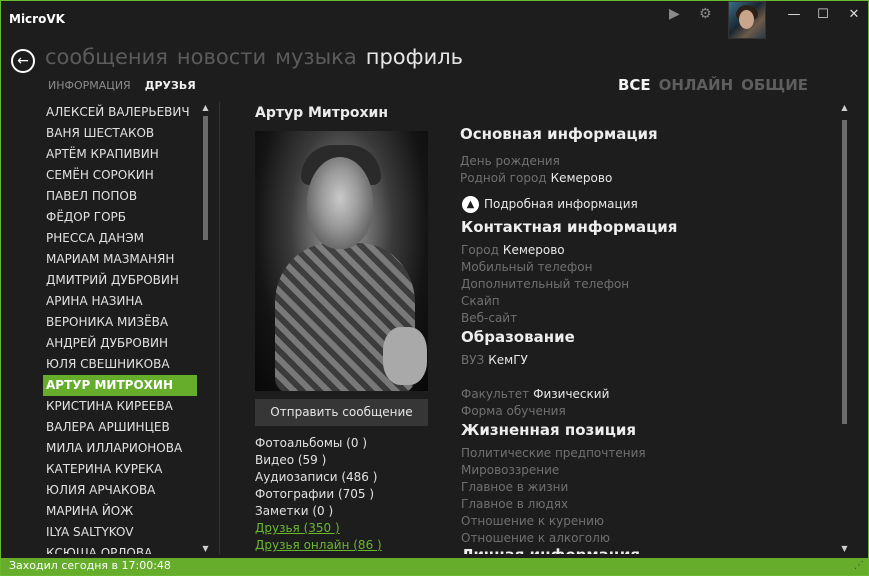 This screenshot has width=869, height=576. What do you see at coordinates (548, 430) in the screenshot?
I see `section-life-title: Жизненная позиция` at bounding box center [548, 430].